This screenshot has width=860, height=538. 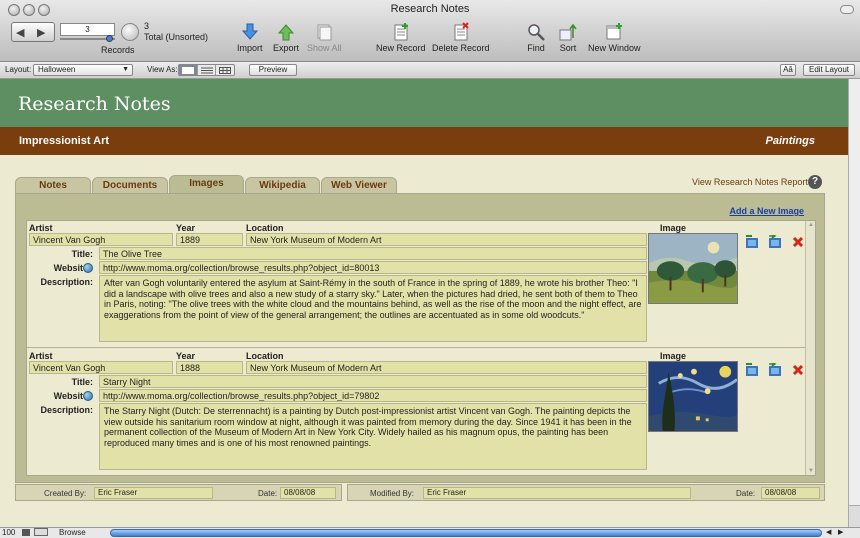 What do you see at coordinates (130, 185) in the screenshot?
I see `tab-documents: Documents` at bounding box center [130, 185].